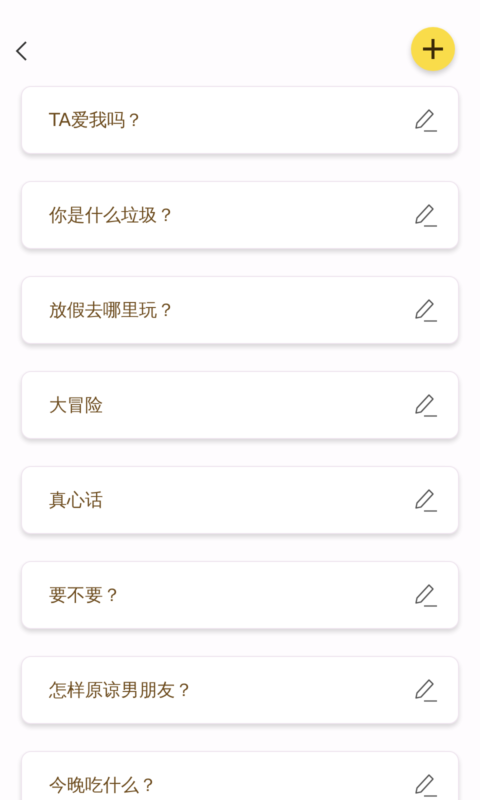 Image resolution: width=480 pixels, height=800 pixels. What do you see at coordinates (85, 595) in the screenshot?
I see `question-title: 要不要？` at bounding box center [85, 595].